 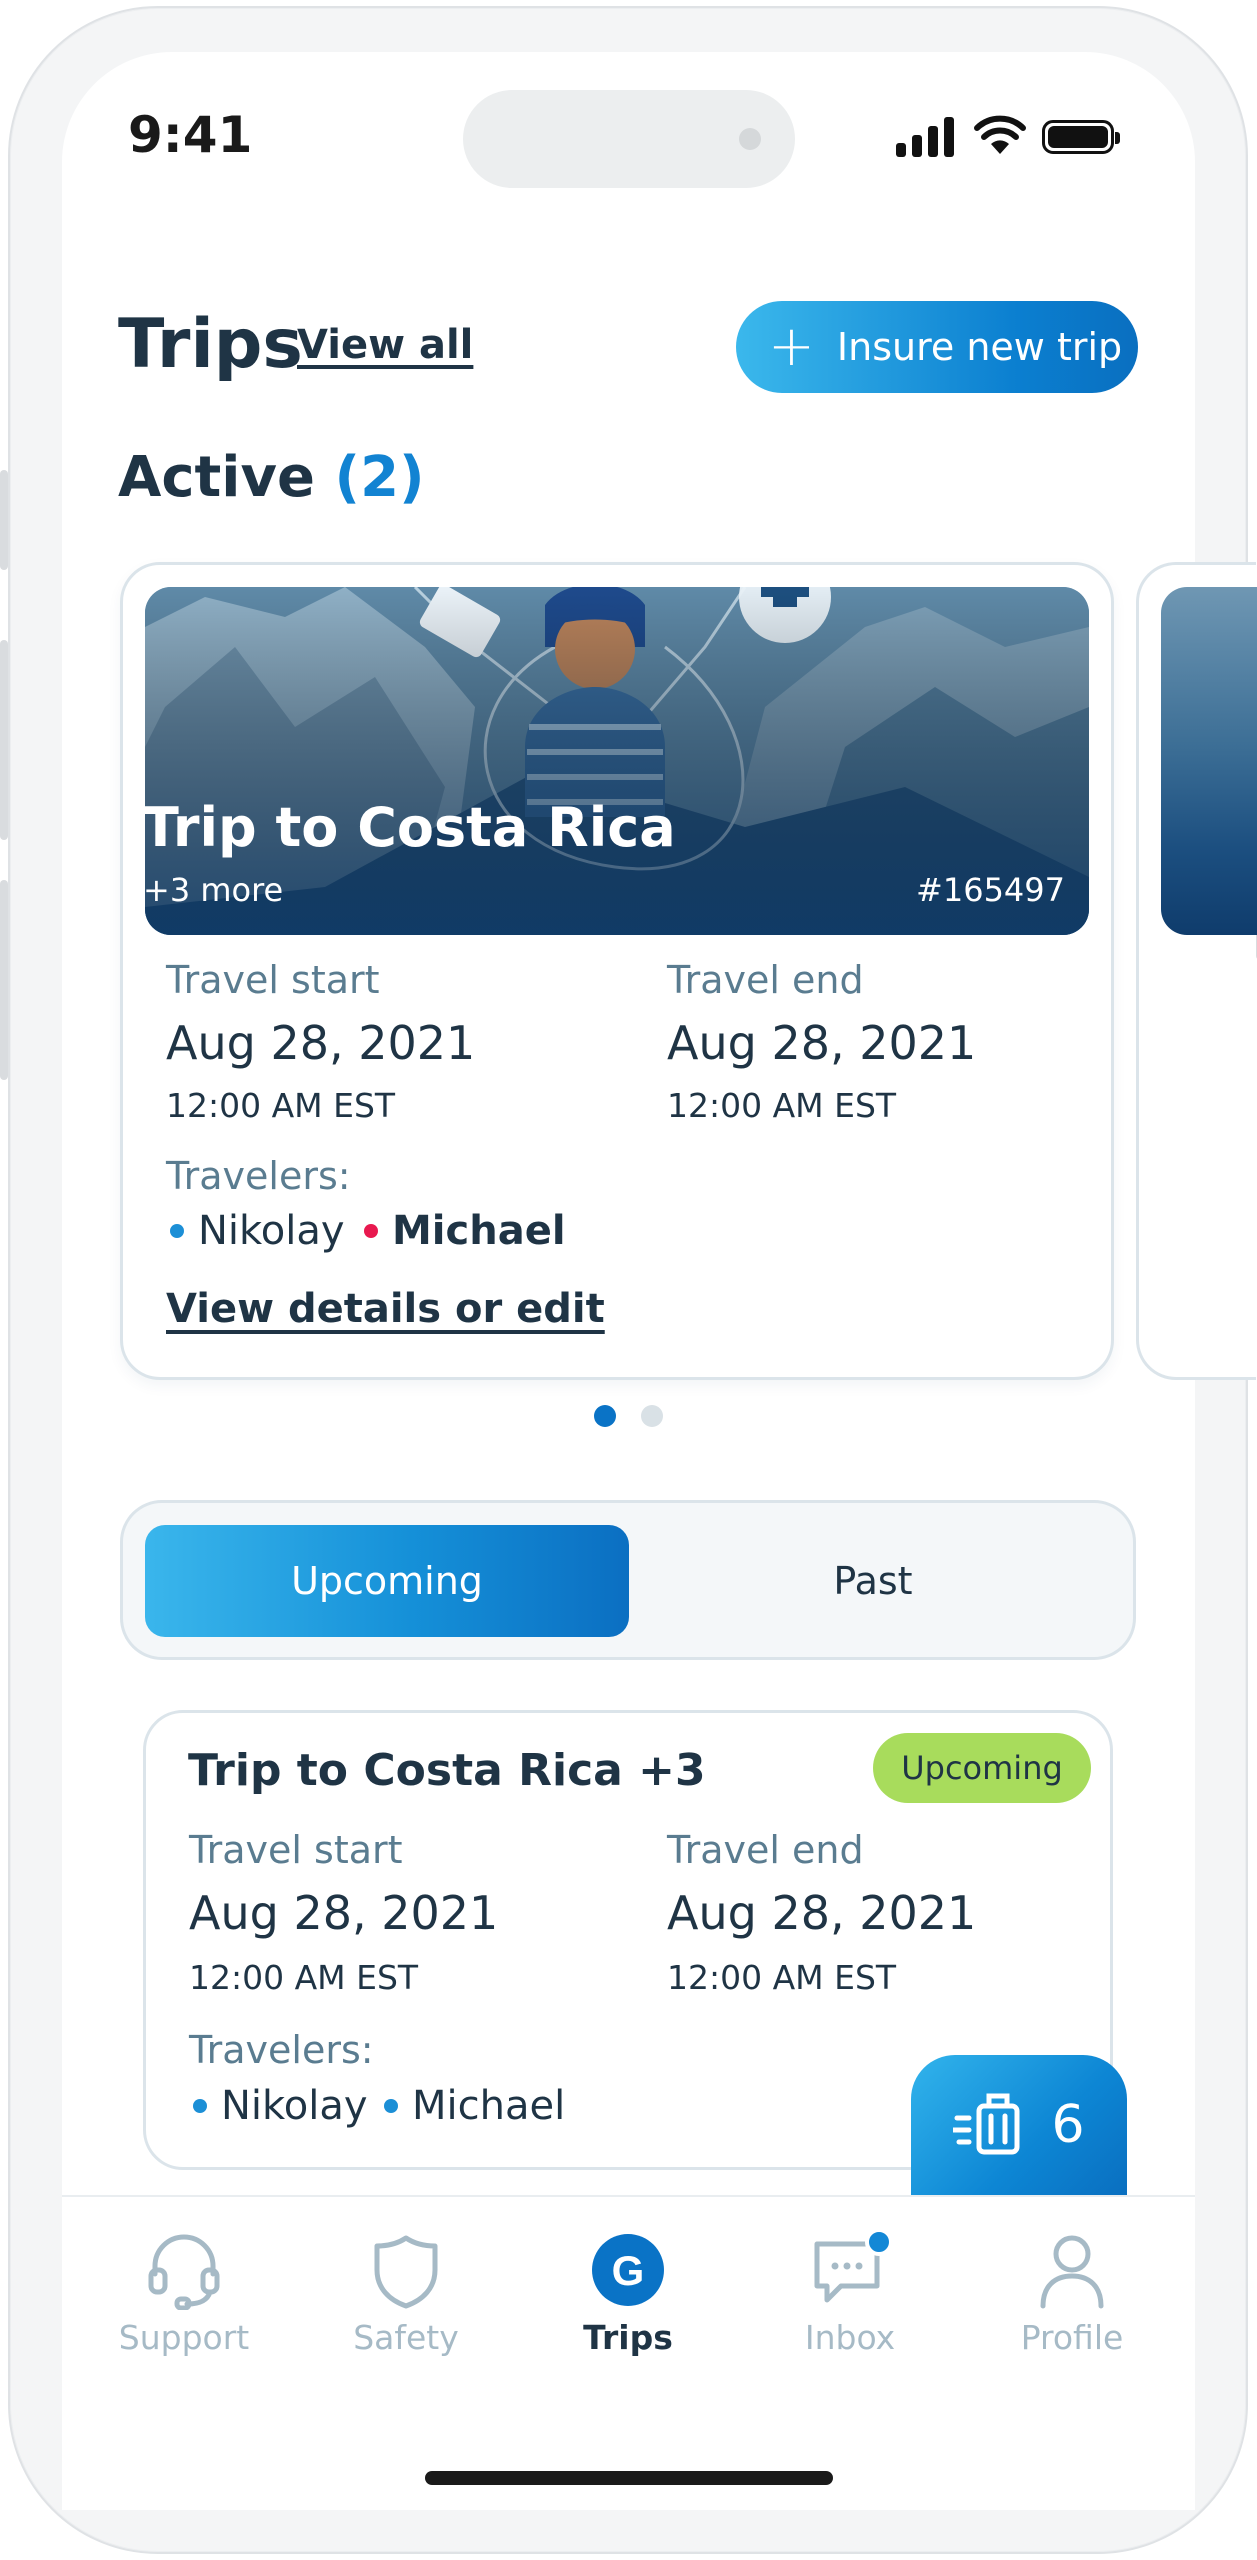 What do you see at coordinates (982, 1768) in the screenshot?
I see `status-badge: Upcoming` at bounding box center [982, 1768].